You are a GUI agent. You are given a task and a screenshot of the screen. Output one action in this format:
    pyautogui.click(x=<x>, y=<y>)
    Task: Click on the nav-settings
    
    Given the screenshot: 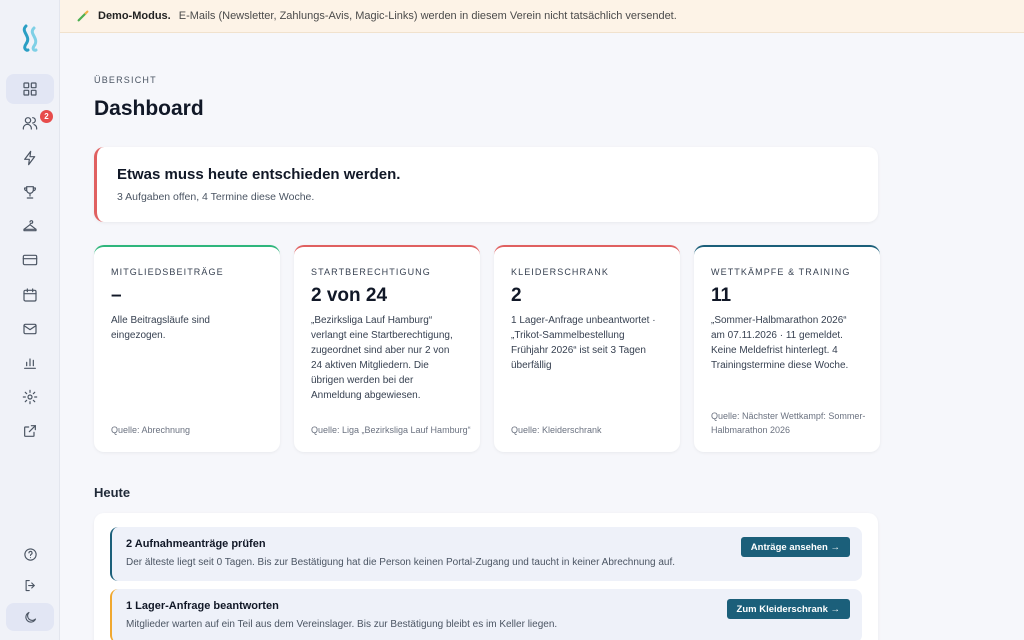 What is the action you would take?
    pyautogui.click(x=30, y=397)
    